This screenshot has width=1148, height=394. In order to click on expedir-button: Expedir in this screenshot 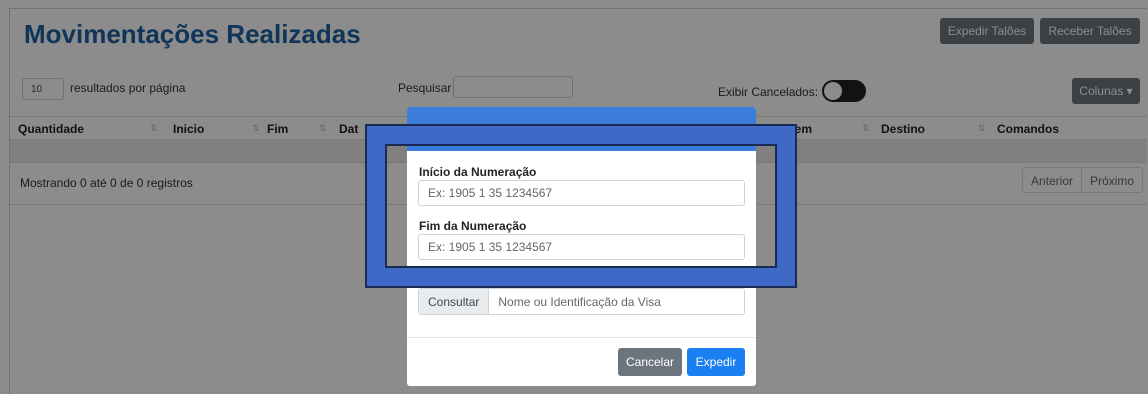, I will do `click(716, 362)`.